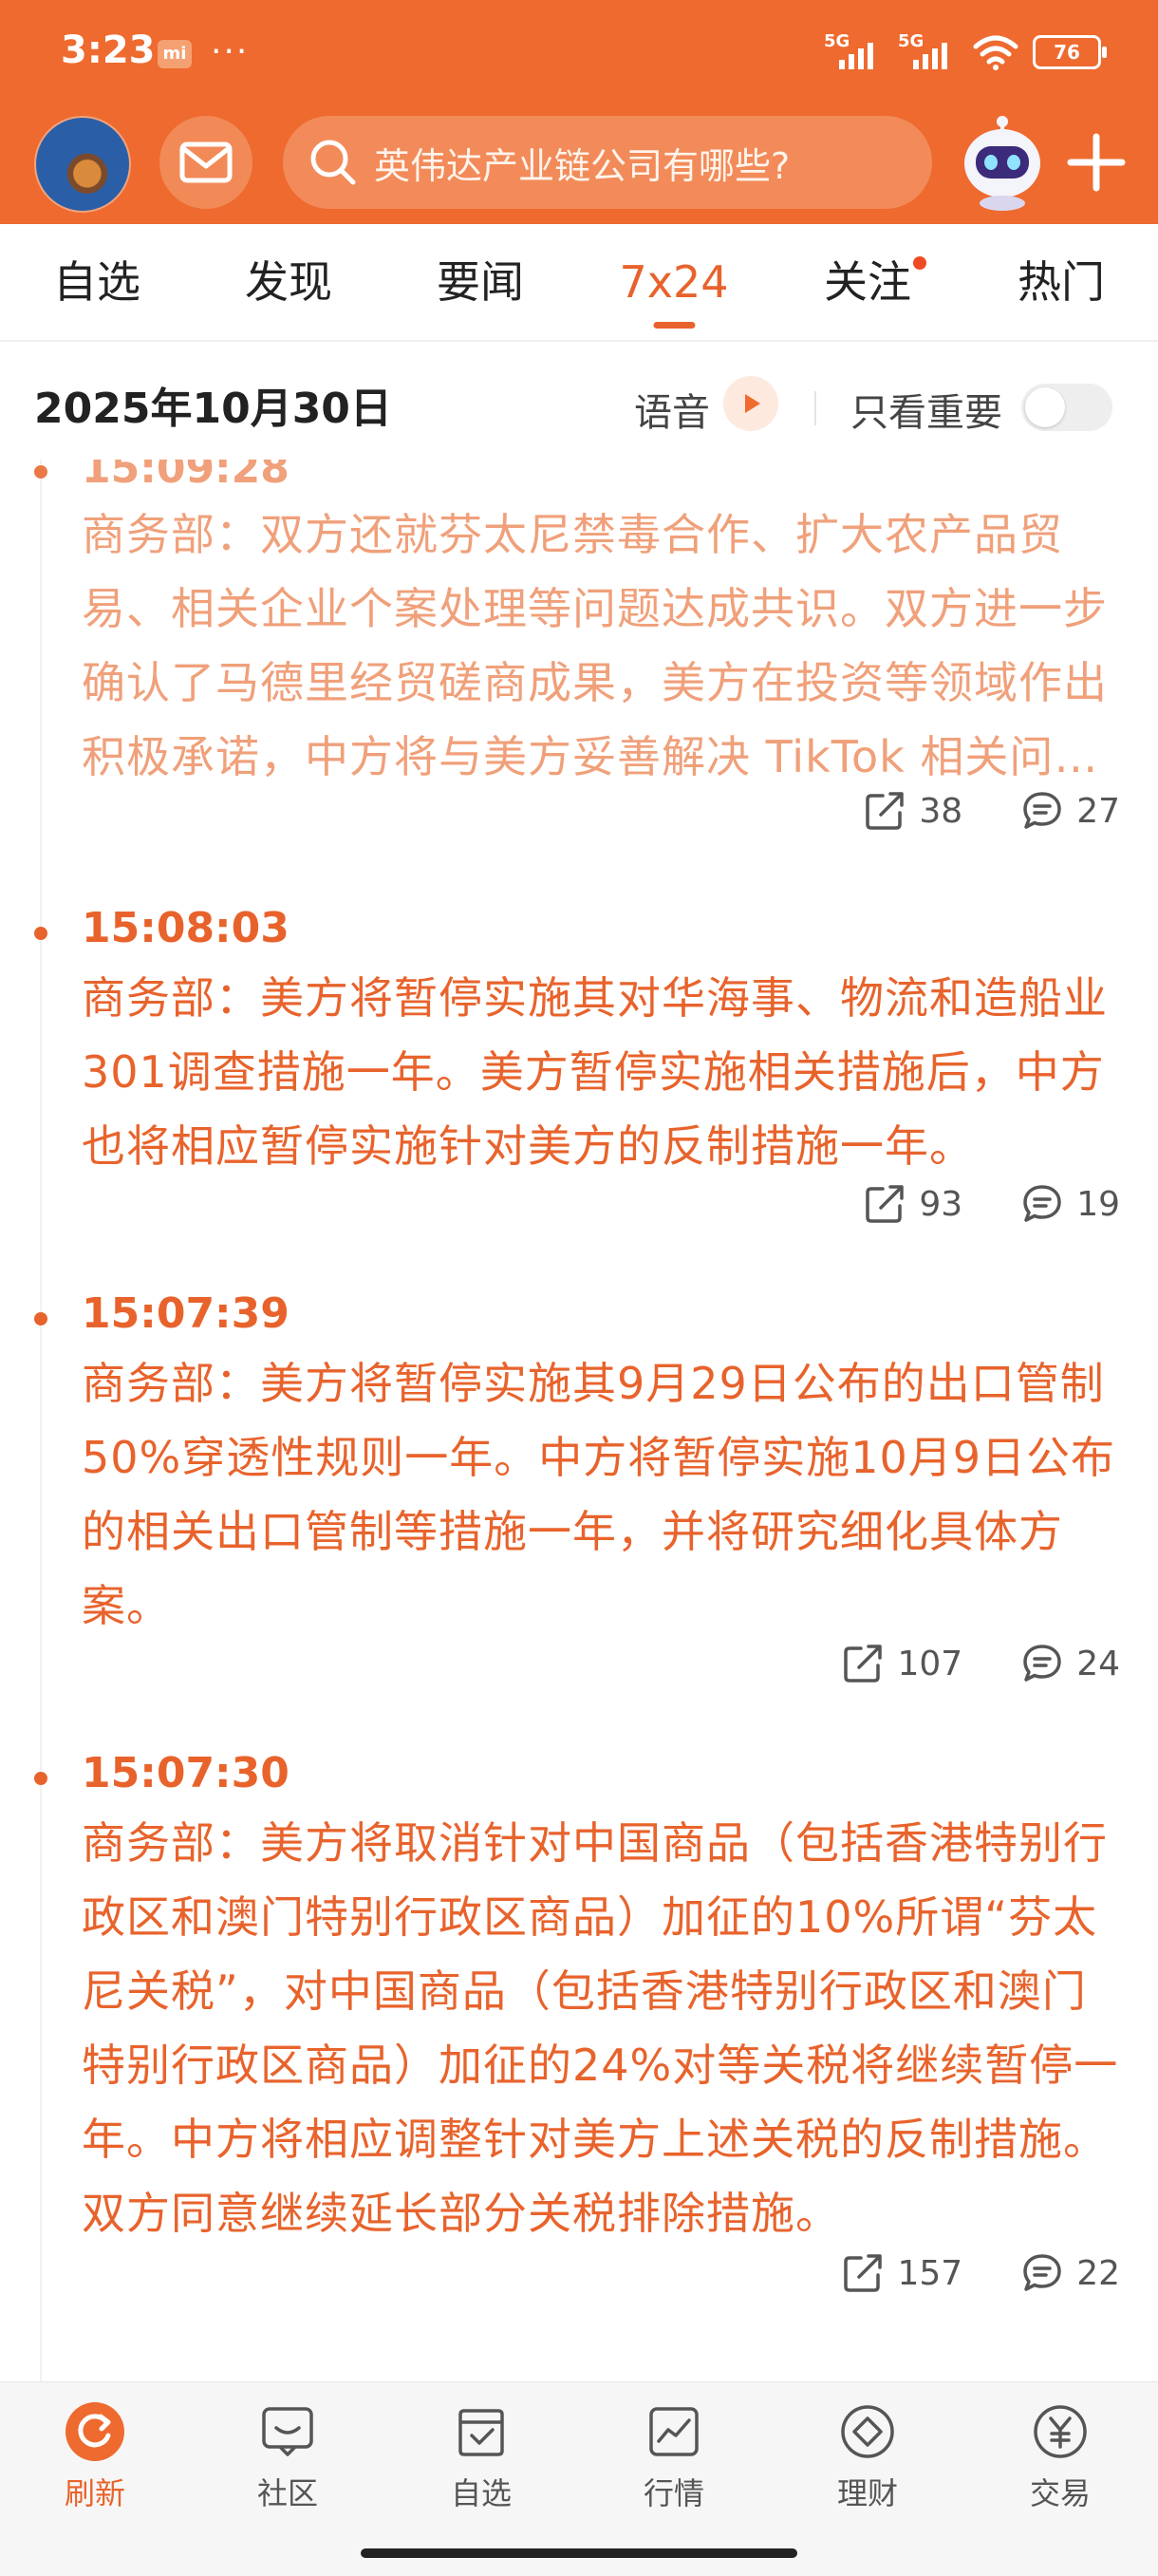 This screenshot has height=2576, width=1158. I want to click on play-icon, so click(752, 403).